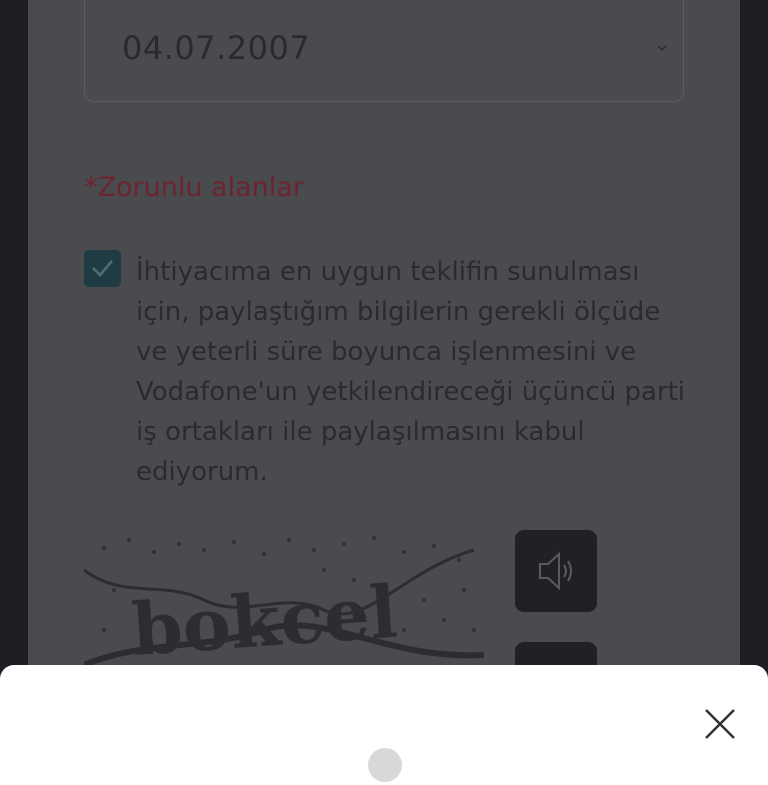  Describe the element at coordinates (384, 51) in the screenshot. I see `birth-date-select: 04.07.2007` at that location.